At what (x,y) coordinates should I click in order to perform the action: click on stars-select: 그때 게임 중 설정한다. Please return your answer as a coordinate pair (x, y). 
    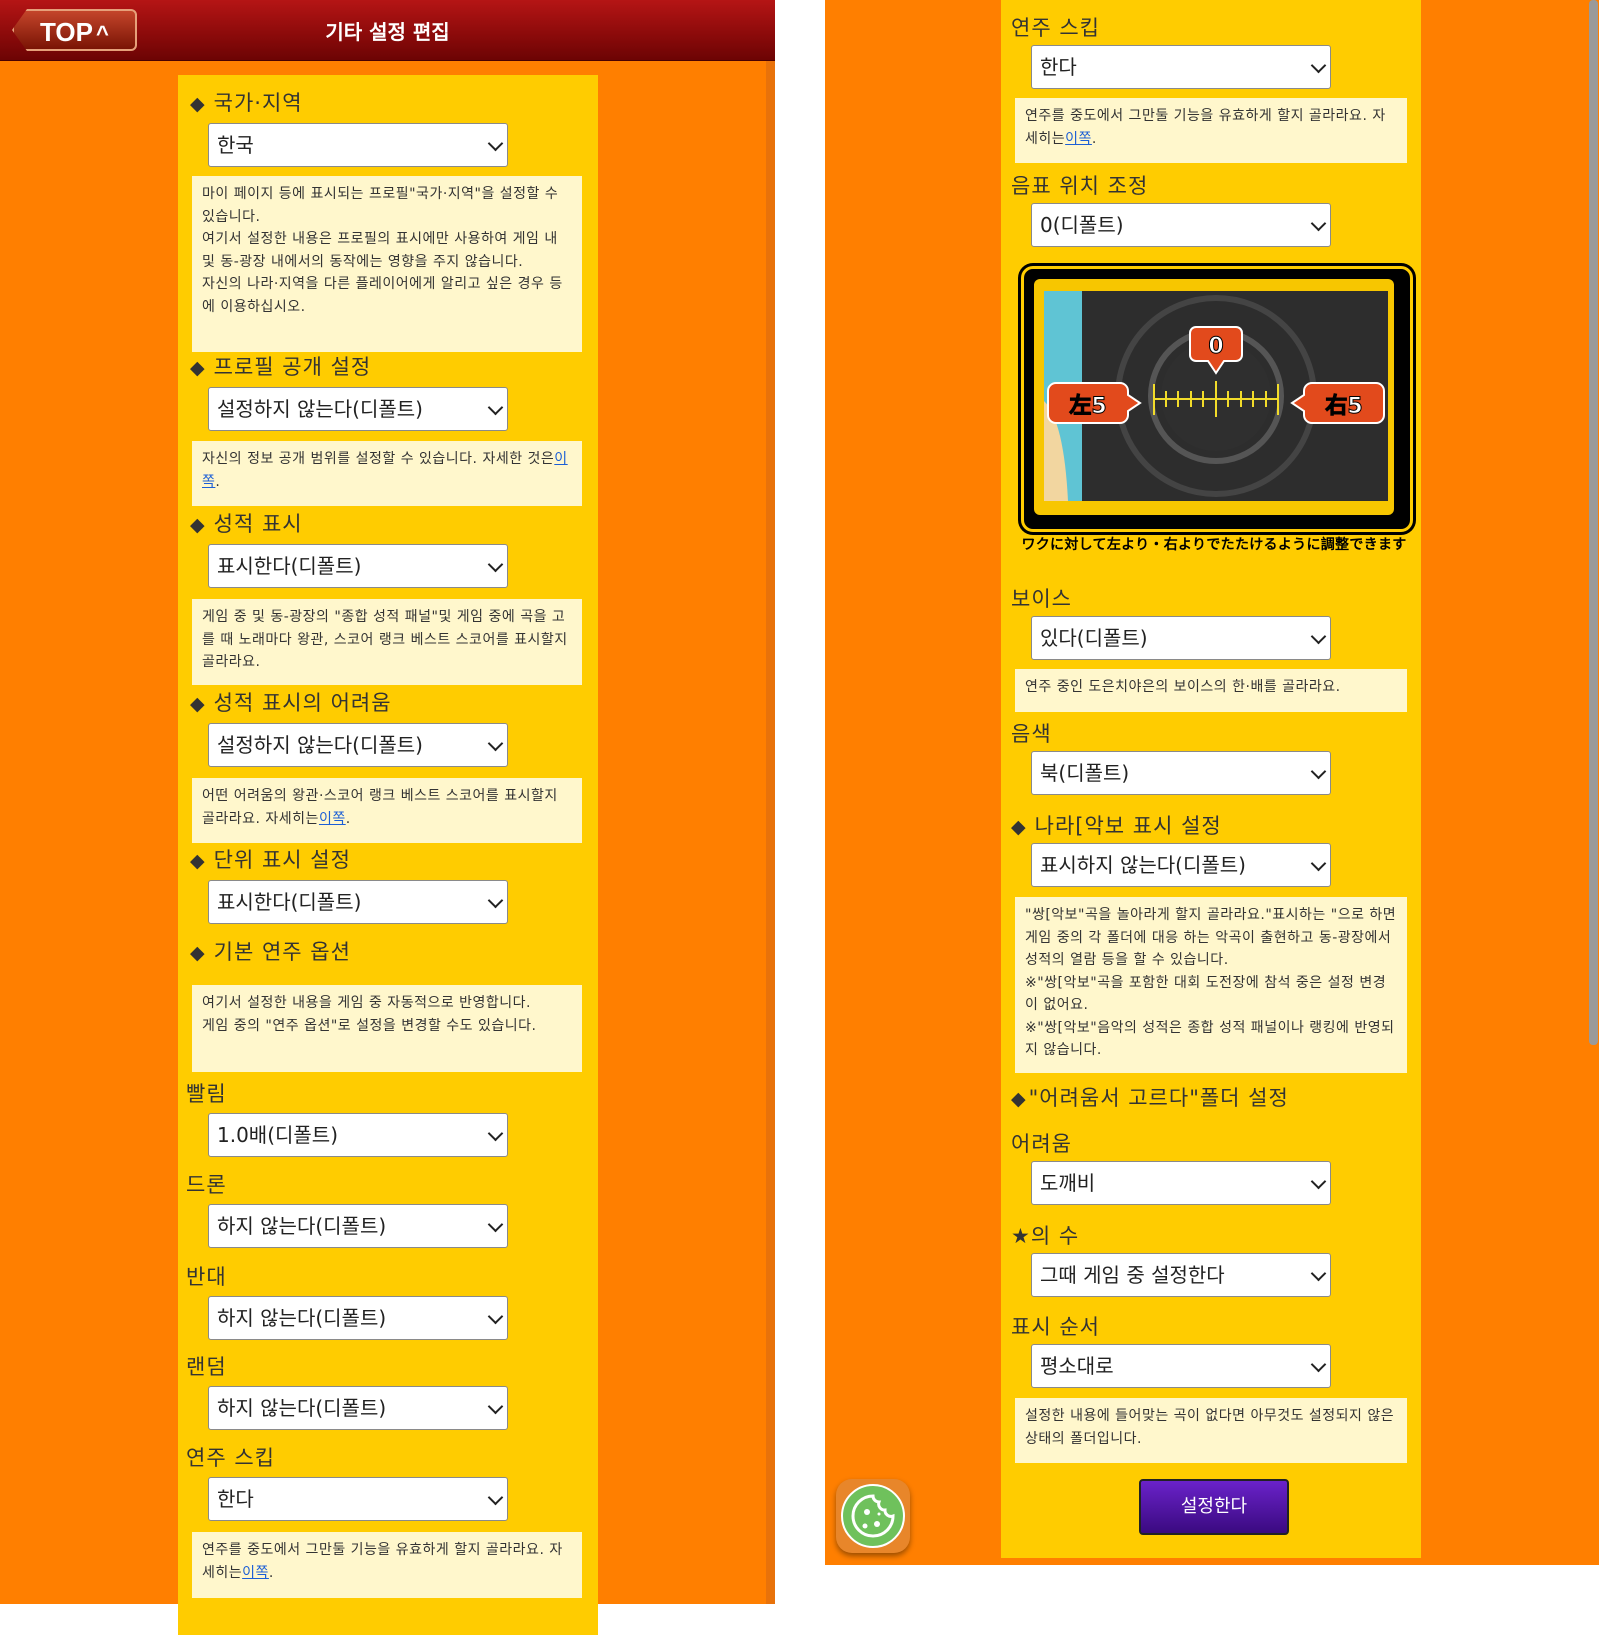
    Looking at the image, I should click on (1181, 1275).